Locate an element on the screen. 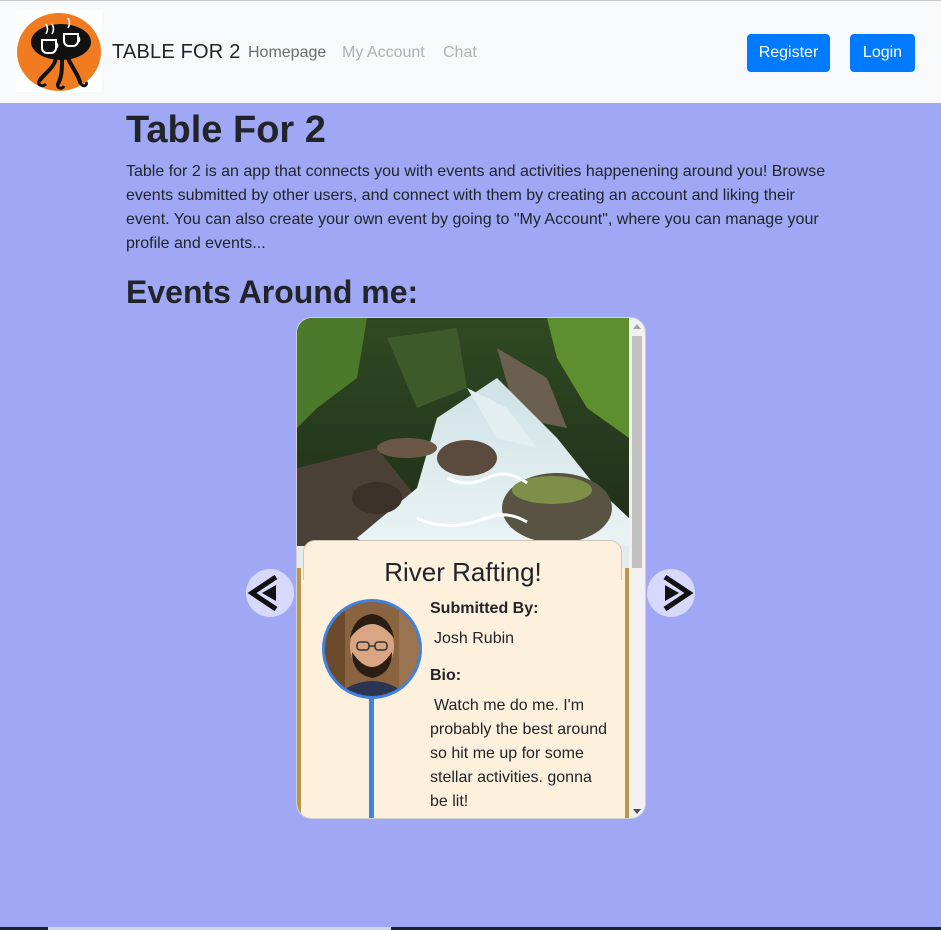  carousel-prev-button is located at coordinates (270, 593).